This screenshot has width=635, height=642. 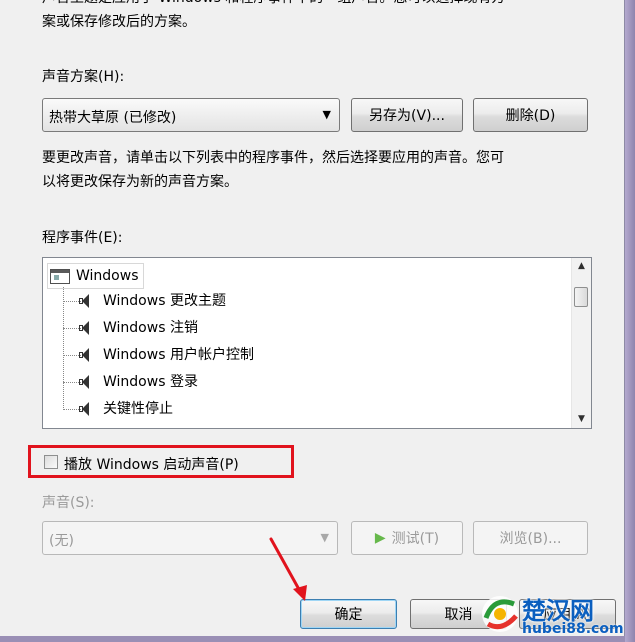 What do you see at coordinates (82, 238) in the screenshot?
I see `program-events-label: 程序事件(E):` at bounding box center [82, 238].